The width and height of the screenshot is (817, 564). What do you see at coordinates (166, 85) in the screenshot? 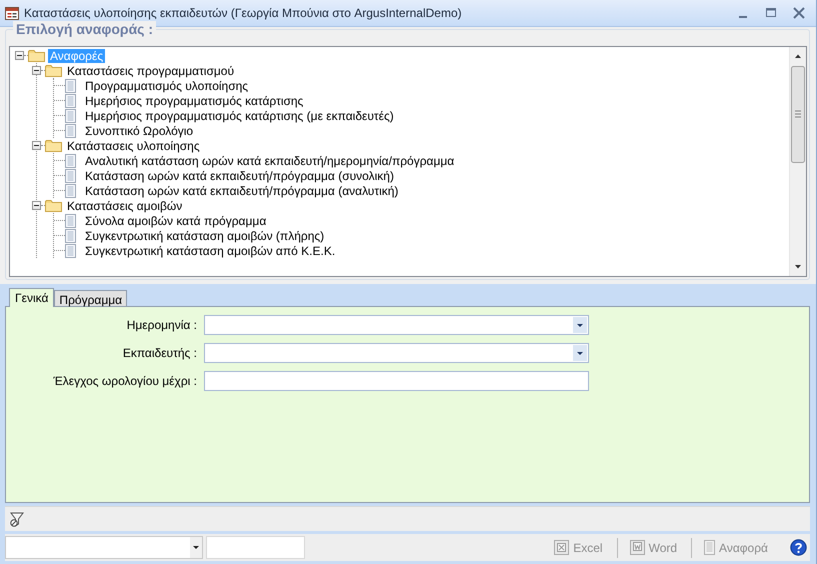
I see `tree-item: Προγραμματισμός υλοποίησης` at bounding box center [166, 85].